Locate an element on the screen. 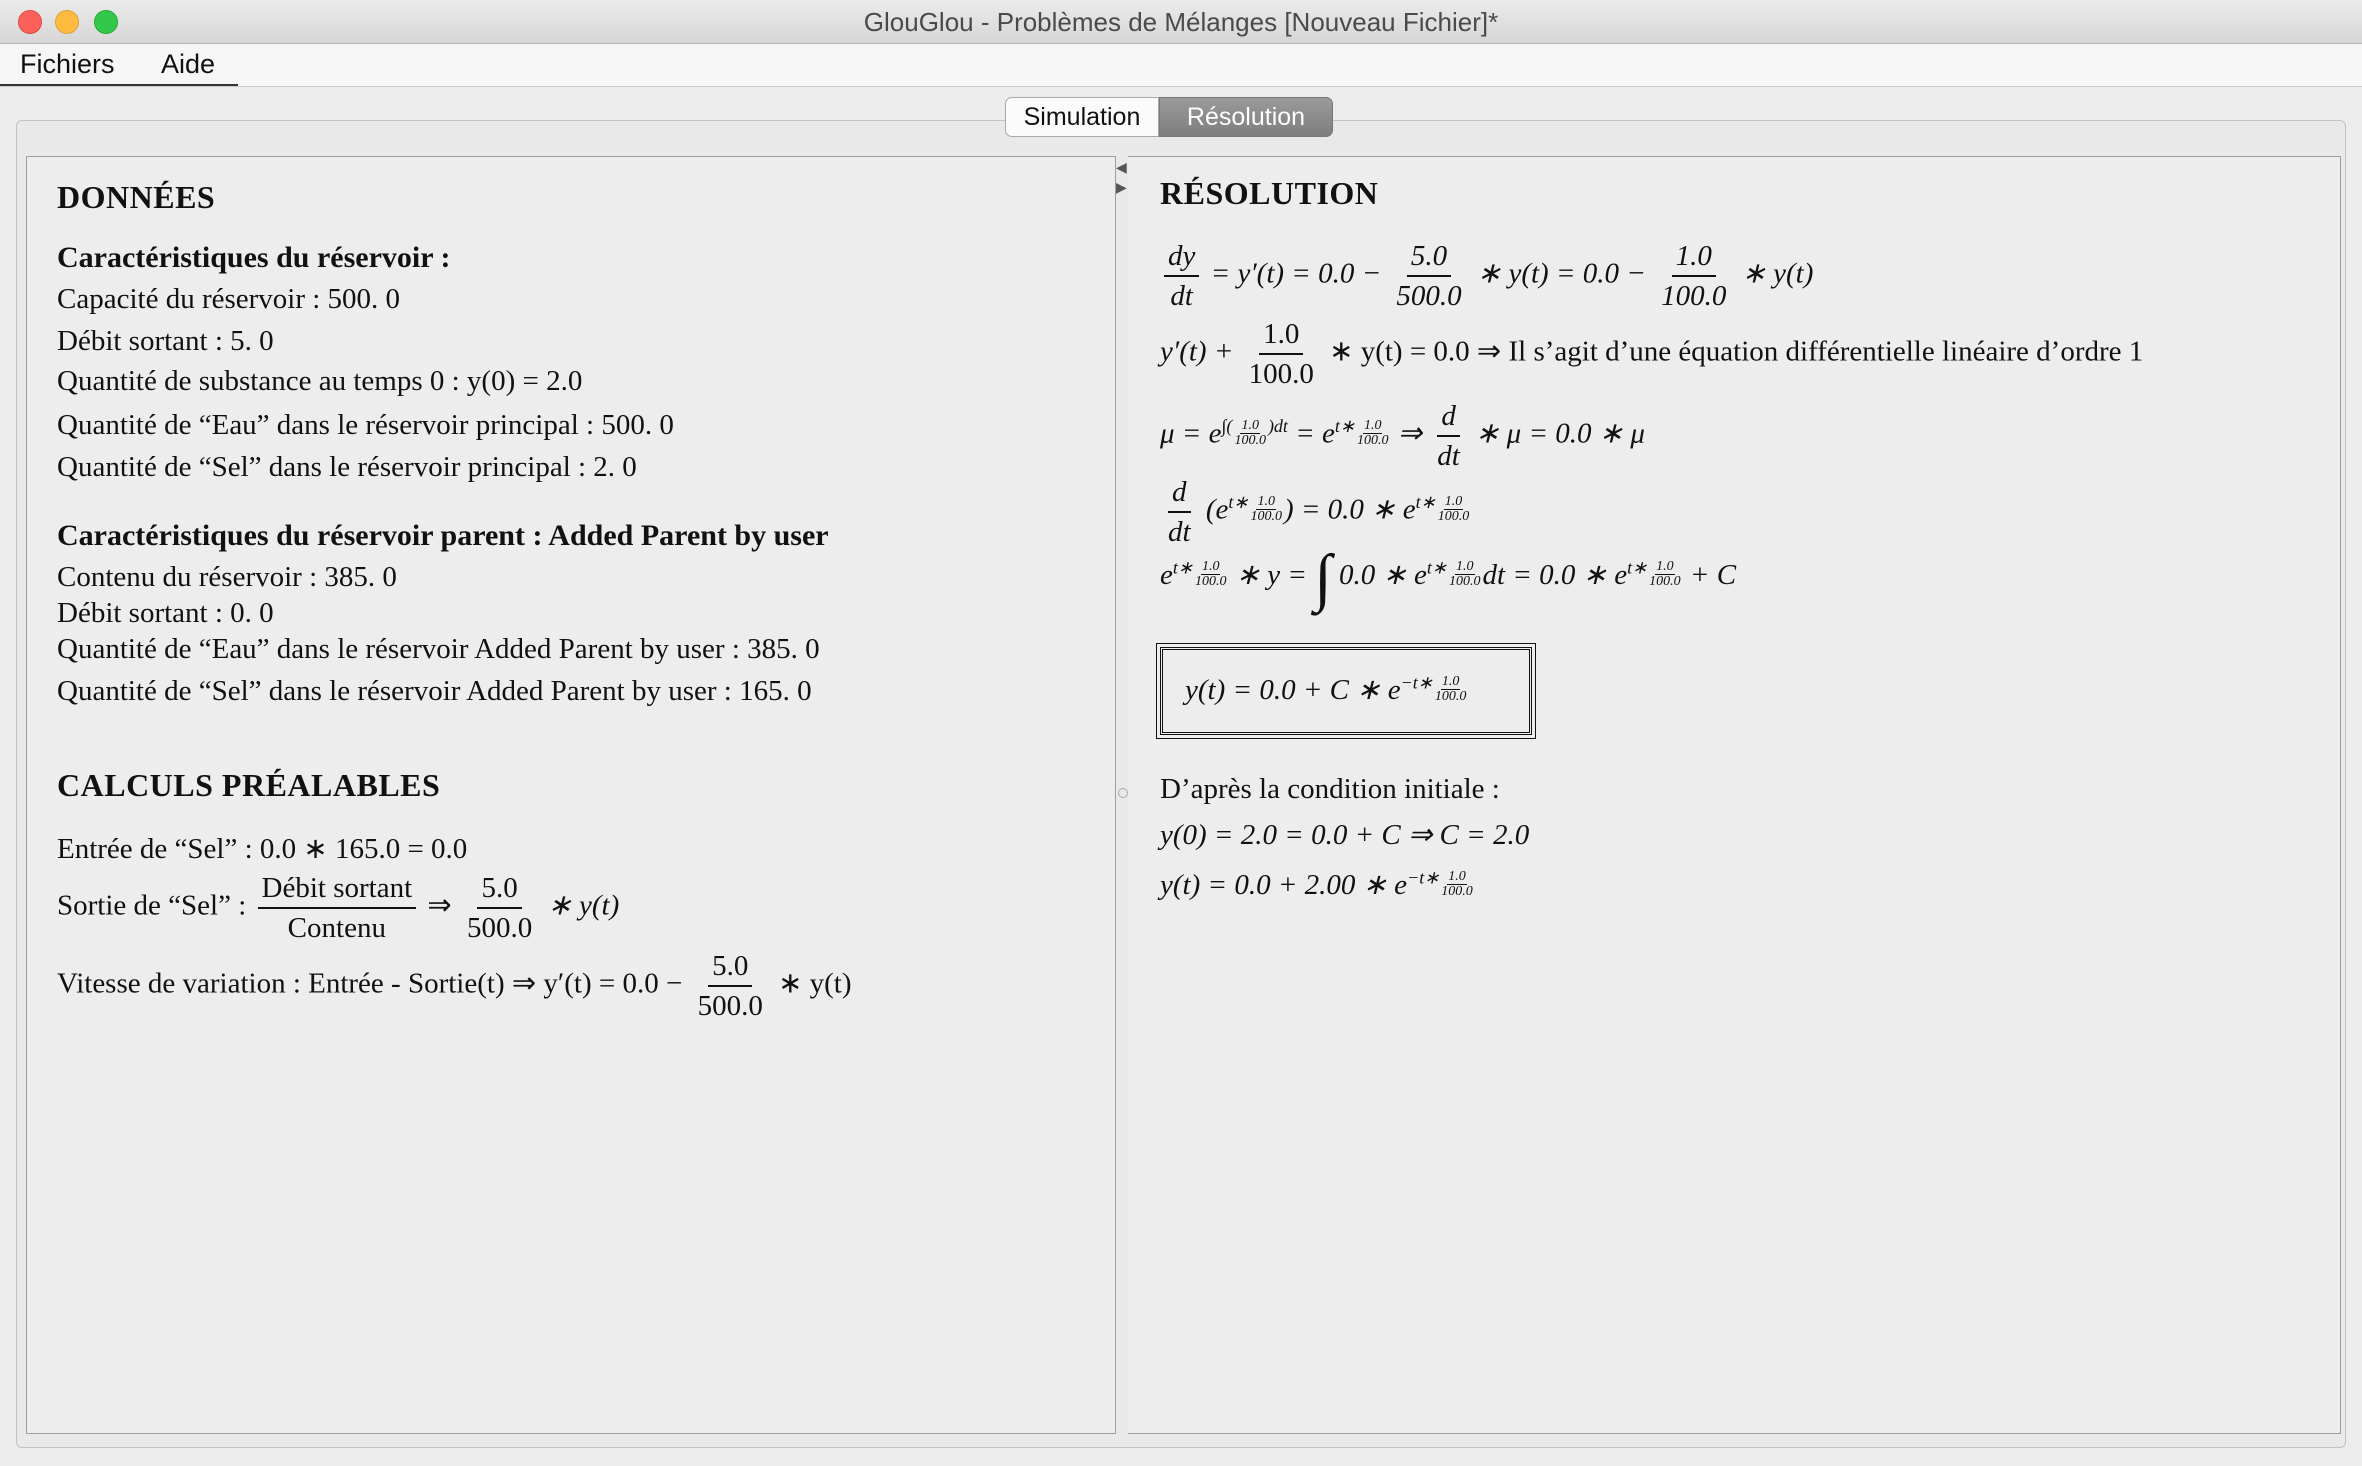 The height and width of the screenshot is (1466, 2362). eq1-mid2: ∗ y(t) = 0.0 − is located at coordinates (1561, 273).